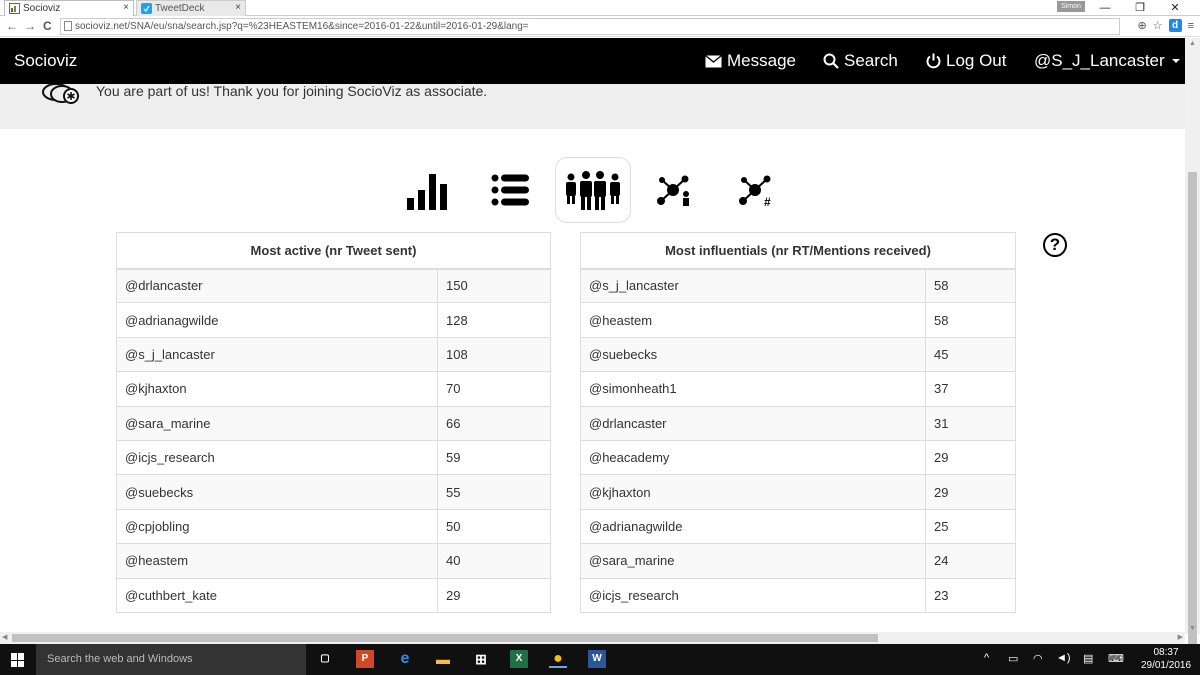 The height and width of the screenshot is (675, 1200). What do you see at coordinates (986, 658) in the screenshot?
I see `tray-chevron-icon: ^` at bounding box center [986, 658].